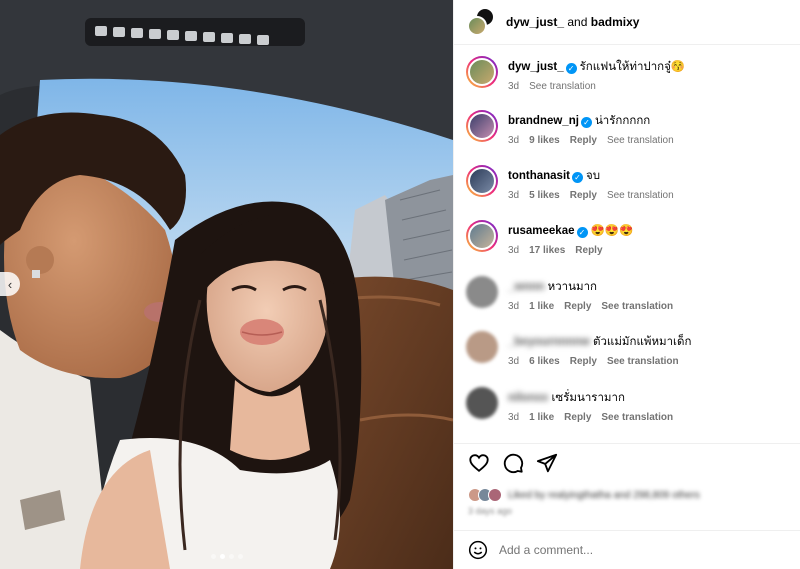  What do you see at coordinates (478, 550) in the screenshot?
I see `emoji-icon` at bounding box center [478, 550].